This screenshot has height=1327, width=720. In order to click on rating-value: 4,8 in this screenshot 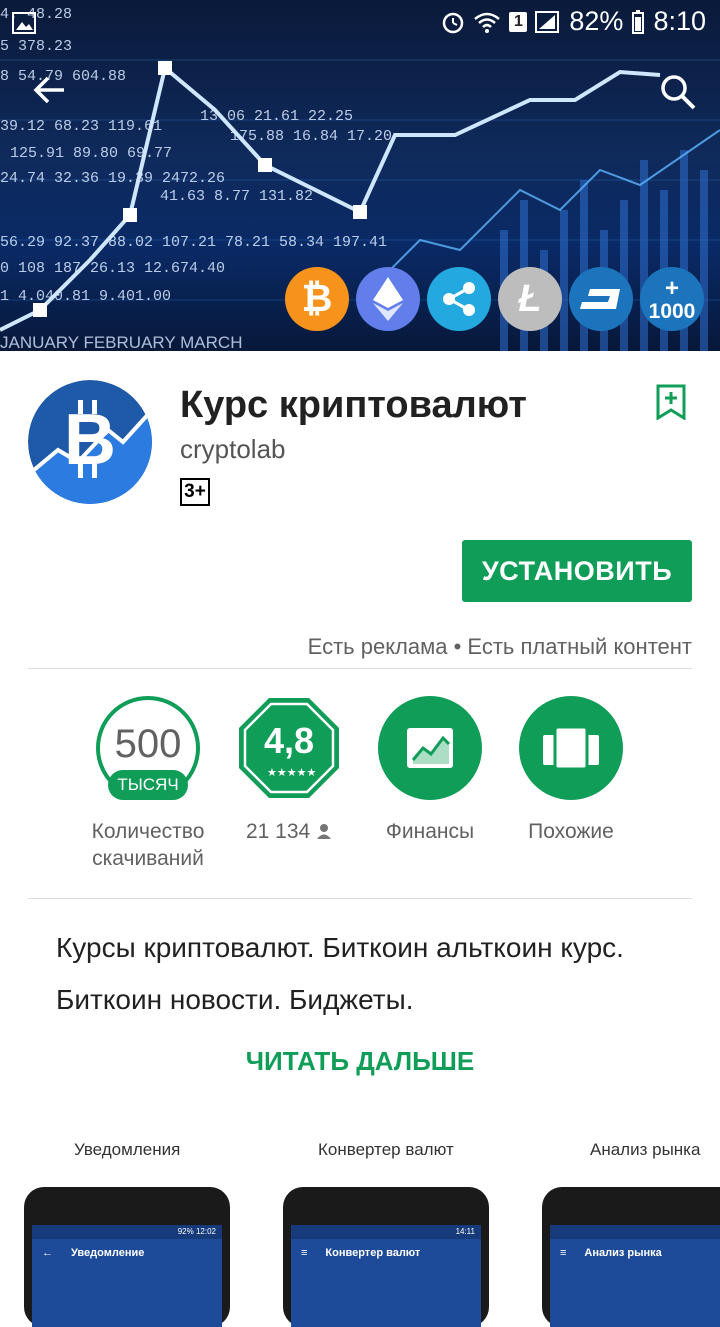, I will do `click(289, 740)`.